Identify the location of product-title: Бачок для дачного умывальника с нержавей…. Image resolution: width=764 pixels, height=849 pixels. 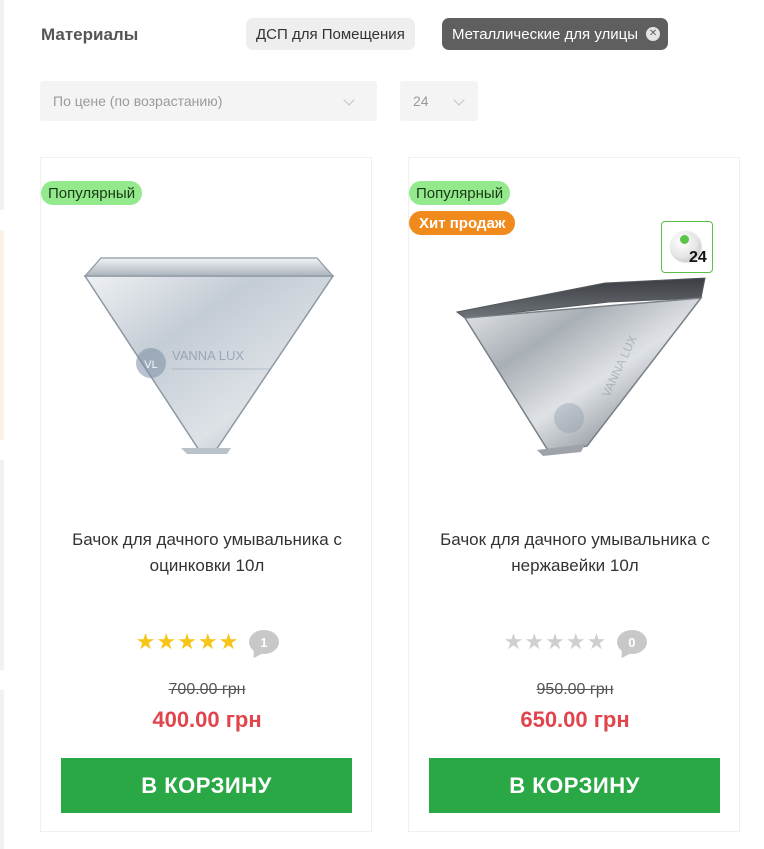
(575, 553).